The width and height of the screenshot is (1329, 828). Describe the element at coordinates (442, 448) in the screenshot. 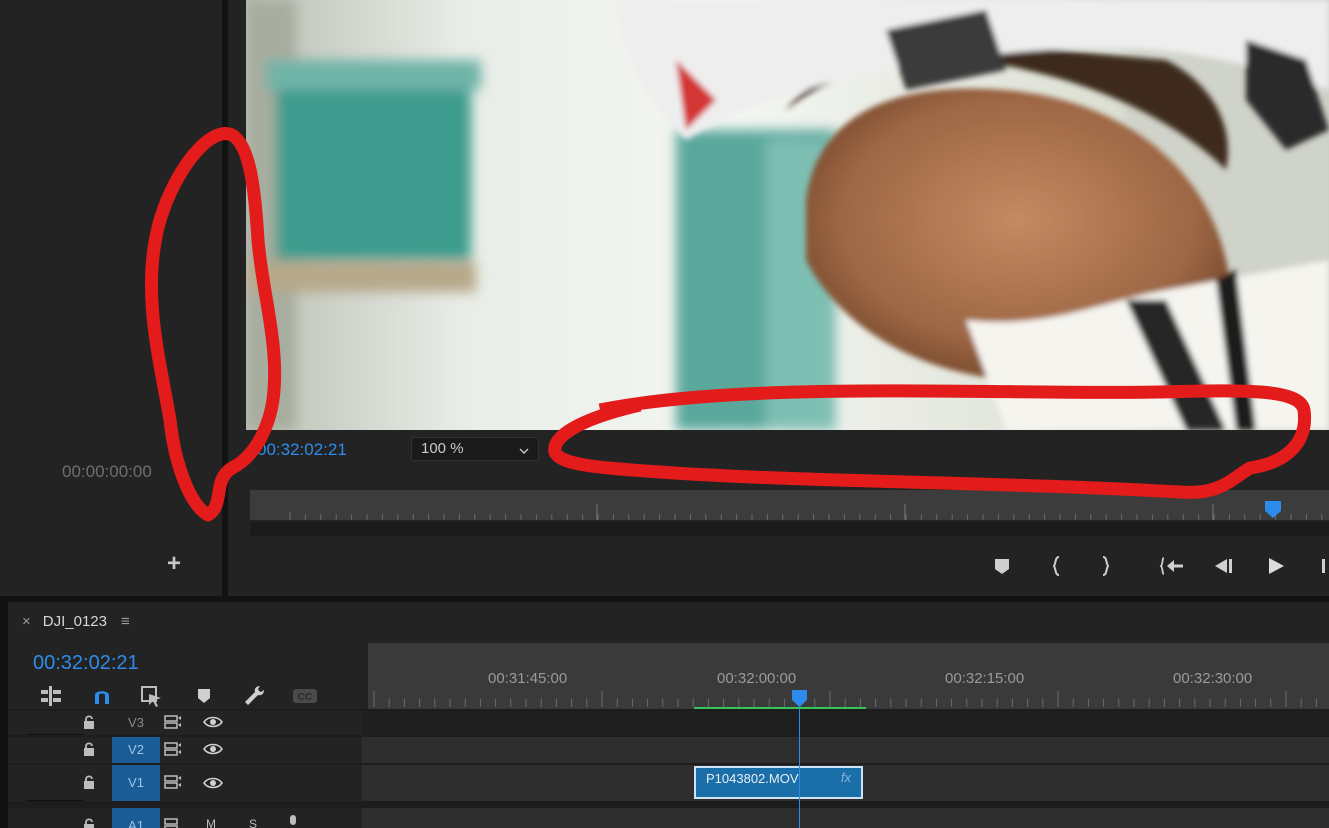

I see `zoom-level-value: 100 %` at that location.